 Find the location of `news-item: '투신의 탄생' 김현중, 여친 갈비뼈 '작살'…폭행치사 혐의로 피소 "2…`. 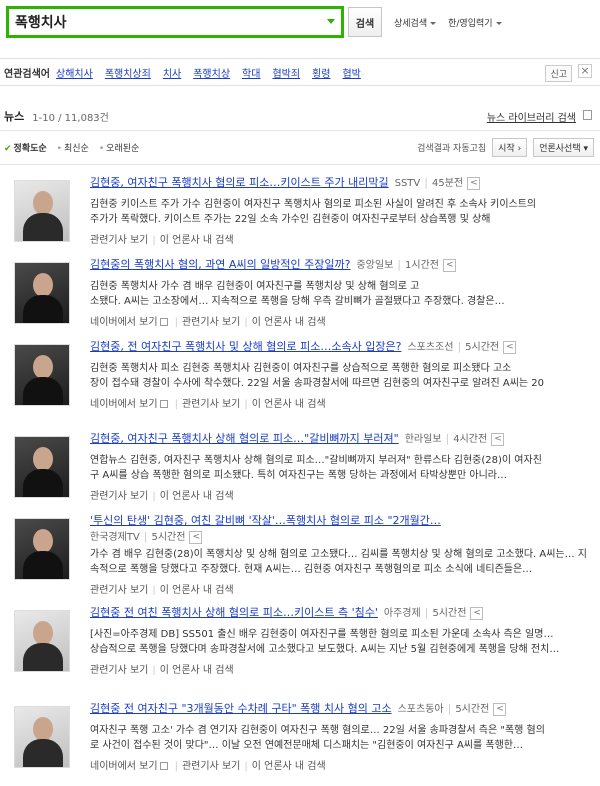

news-item: '투신의 탄생' 김현중, 여친 갈비뼈 '작살'…폭행치사 혐의로 피소 "2… is located at coordinates (303, 555).